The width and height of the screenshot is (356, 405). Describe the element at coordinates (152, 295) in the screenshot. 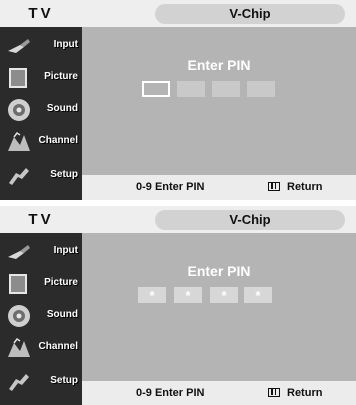

I see `pin-digit-1: *` at that location.